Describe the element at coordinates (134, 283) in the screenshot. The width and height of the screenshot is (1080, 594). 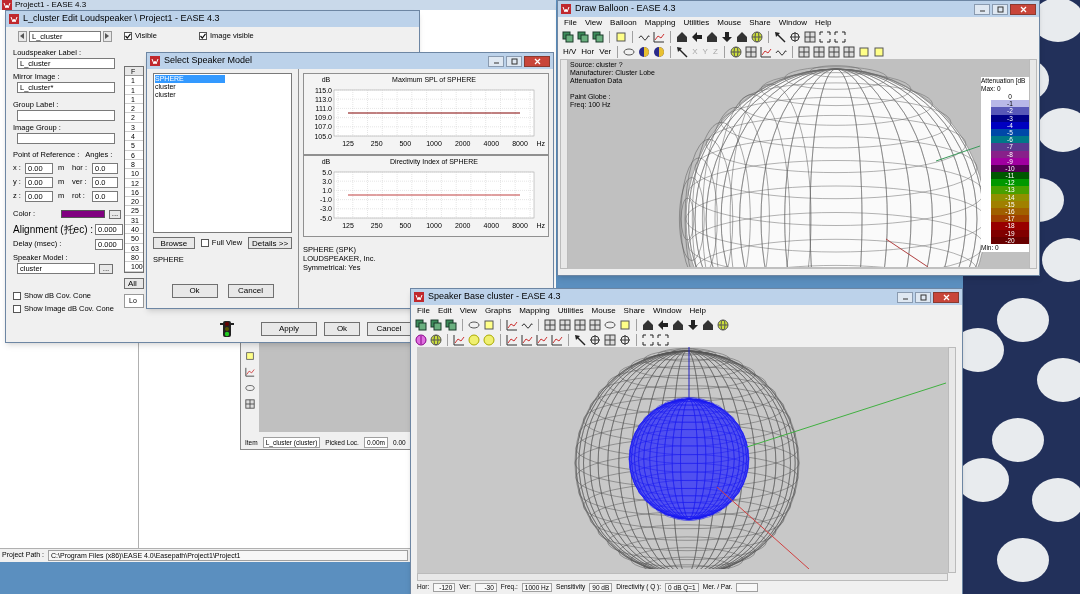
I see `all-button: All` at that location.